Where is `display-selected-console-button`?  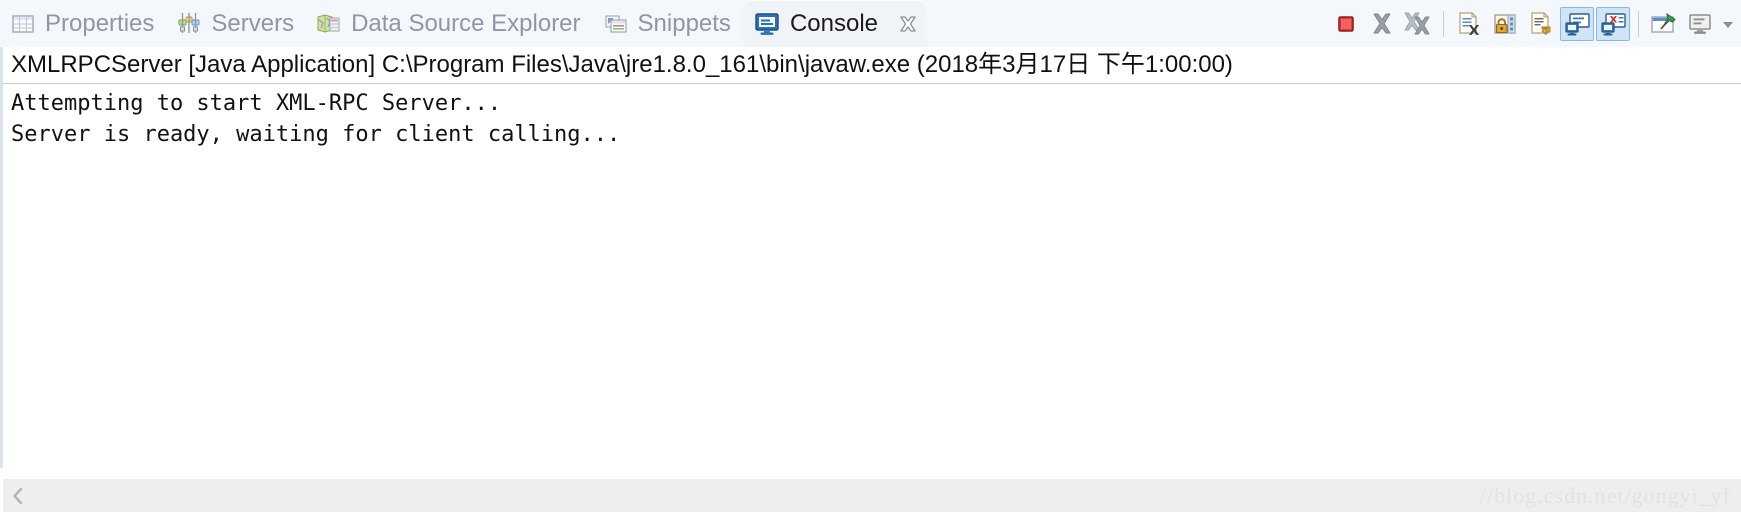
display-selected-console-button is located at coordinates (1700, 24).